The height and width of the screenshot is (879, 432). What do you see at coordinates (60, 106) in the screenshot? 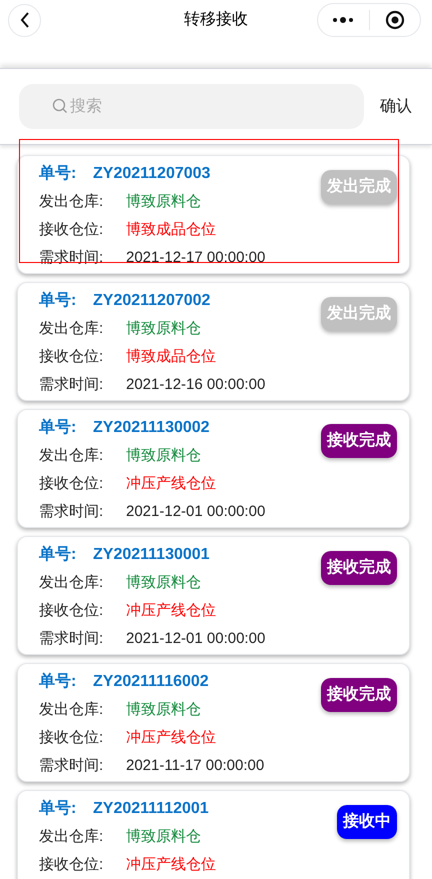
I see `search-icon` at bounding box center [60, 106].